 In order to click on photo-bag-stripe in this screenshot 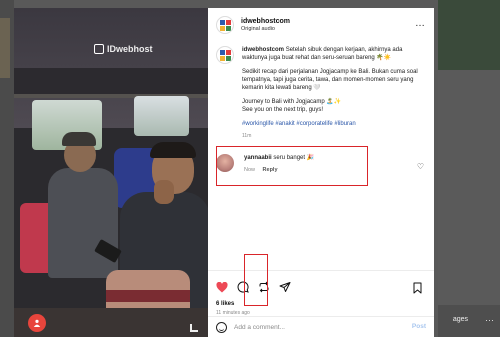, I will do `click(148, 296)`.